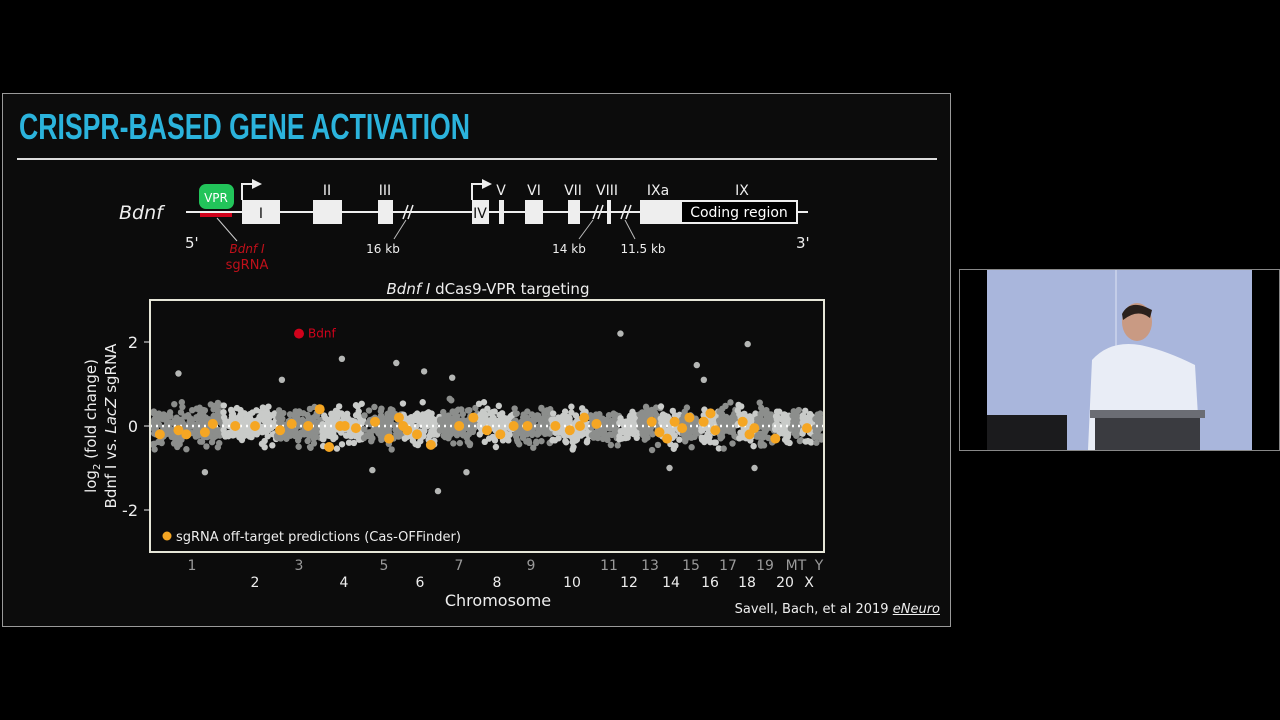 The height and width of the screenshot is (720, 1280). What do you see at coordinates (497, 583) in the screenshot?
I see `x-tick-label: 8` at bounding box center [497, 583].